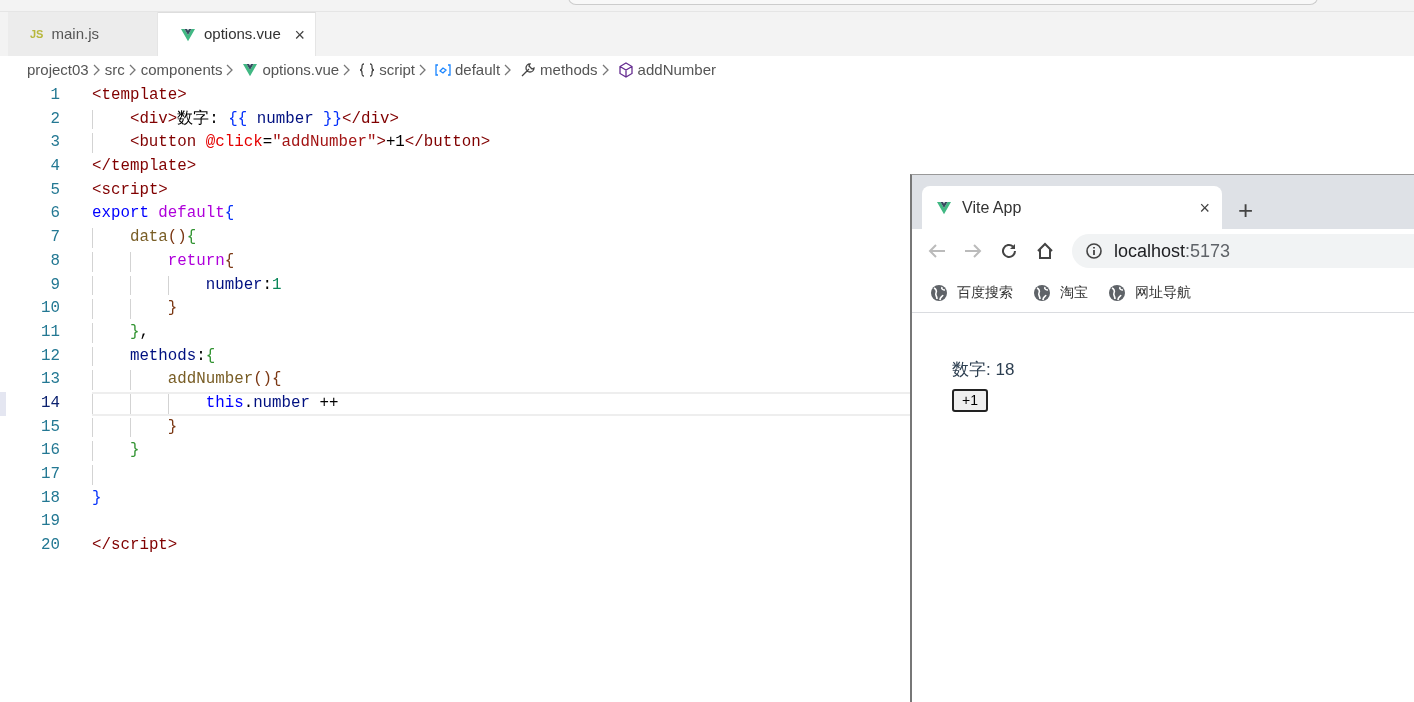 This screenshot has width=1414, height=702. What do you see at coordinates (139, 332) in the screenshot?
I see `code-line: },` at bounding box center [139, 332].